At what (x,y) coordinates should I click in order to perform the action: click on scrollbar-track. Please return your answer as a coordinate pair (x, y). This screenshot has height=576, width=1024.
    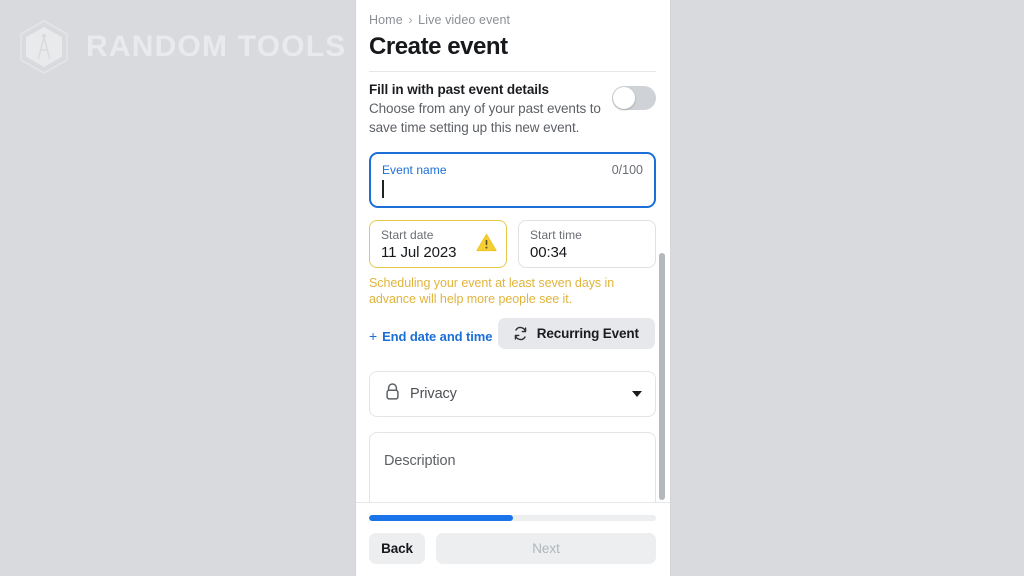
    Looking at the image, I should click on (662, 251).